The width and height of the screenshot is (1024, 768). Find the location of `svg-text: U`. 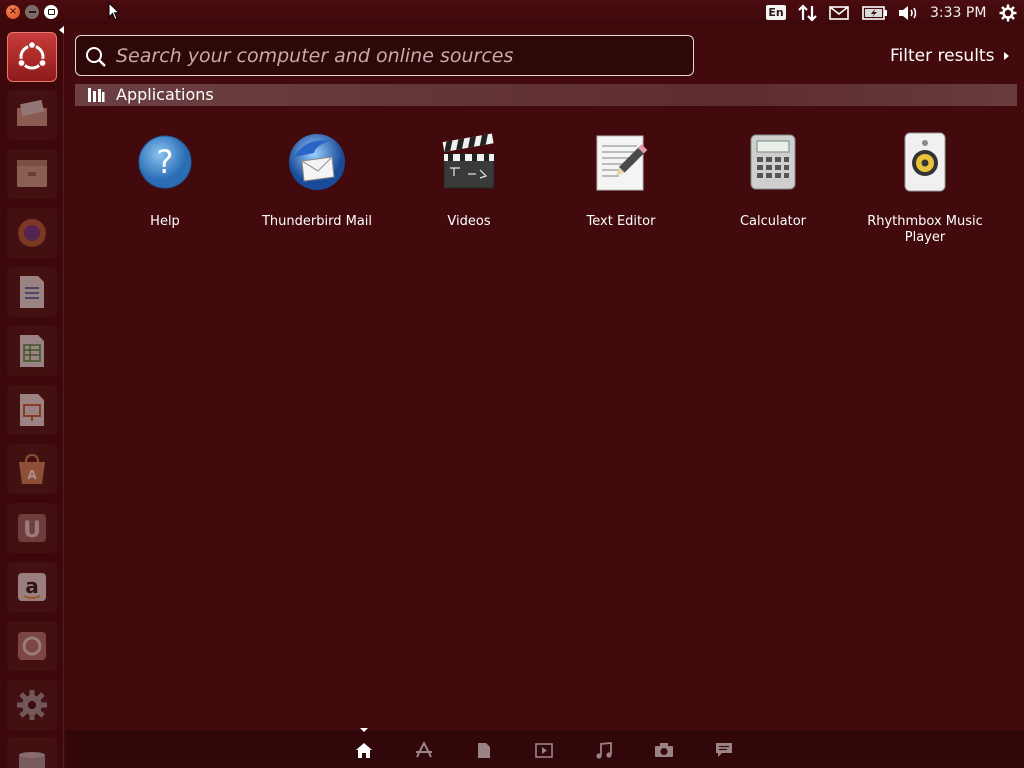

svg-text: U is located at coordinates (32, 530).